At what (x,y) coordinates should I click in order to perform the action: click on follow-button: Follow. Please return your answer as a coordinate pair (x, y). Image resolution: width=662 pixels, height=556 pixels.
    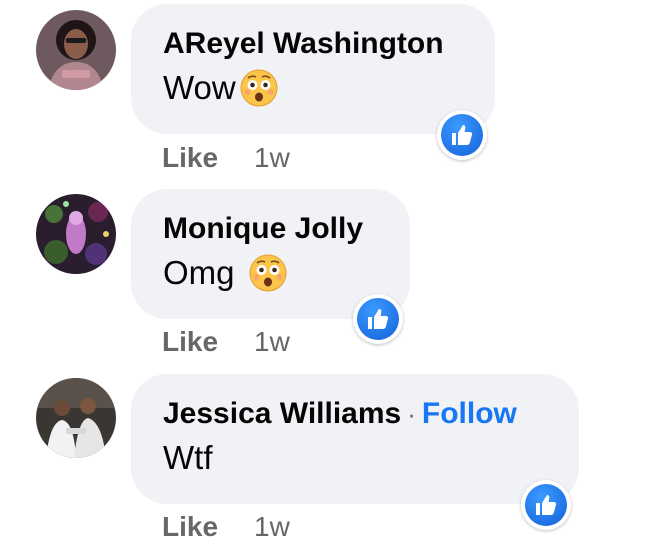
    Looking at the image, I should click on (469, 413).